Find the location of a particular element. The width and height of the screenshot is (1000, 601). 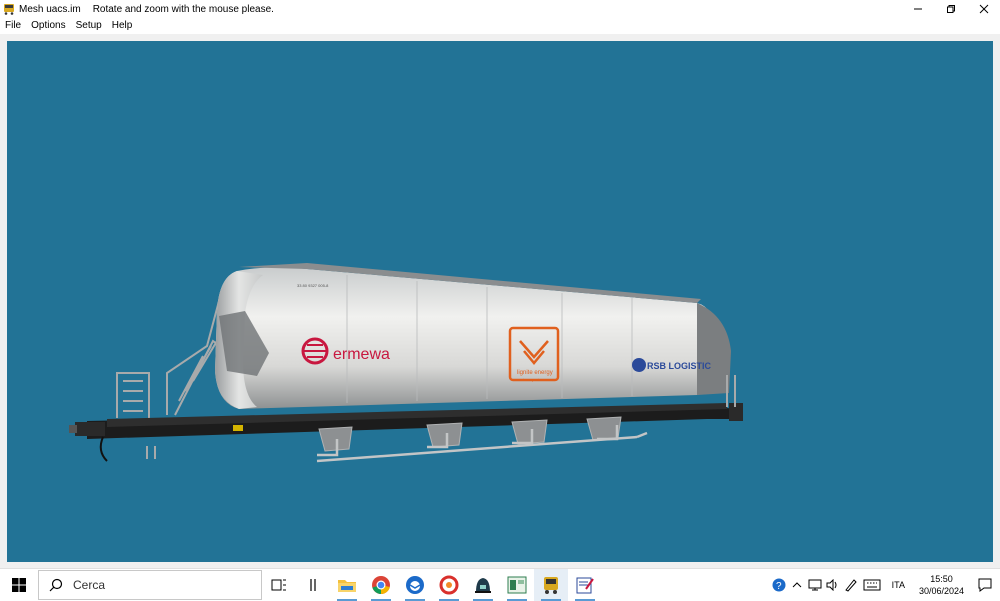

thunderbird-button is located at coordinates (415, 585).